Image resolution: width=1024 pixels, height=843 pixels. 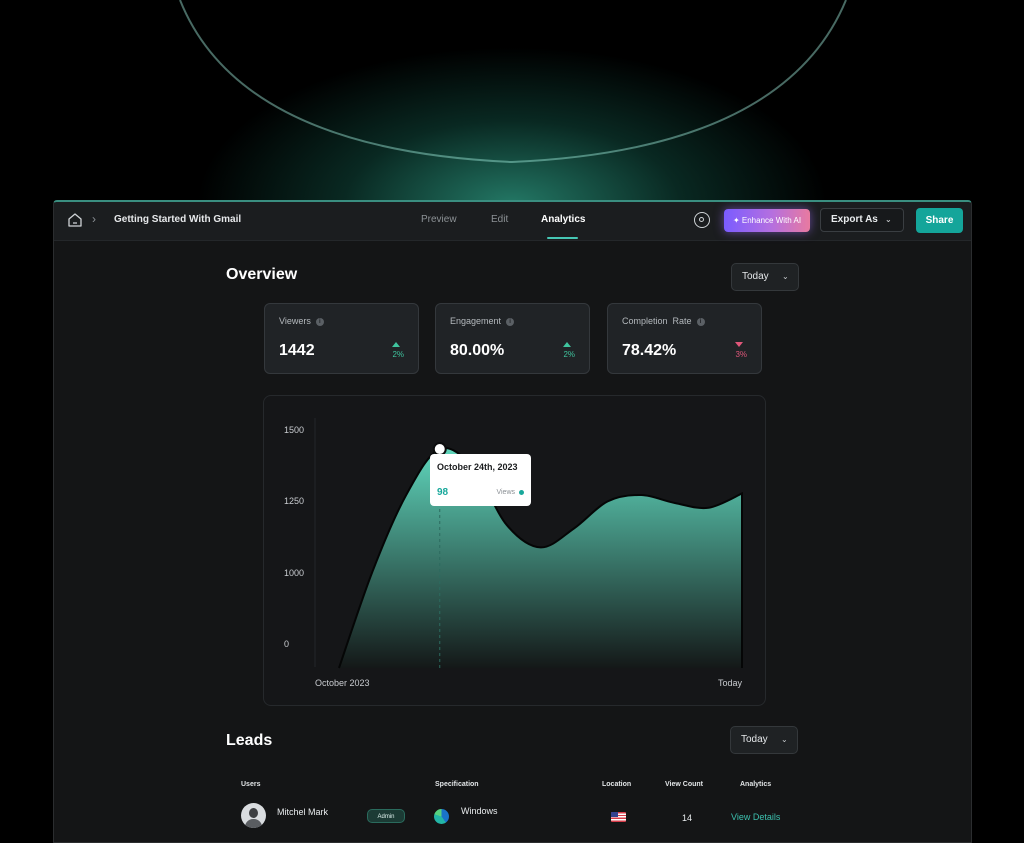 I want to click on tooltip-date: October 24th, 2023, so click(x=477, y=467).